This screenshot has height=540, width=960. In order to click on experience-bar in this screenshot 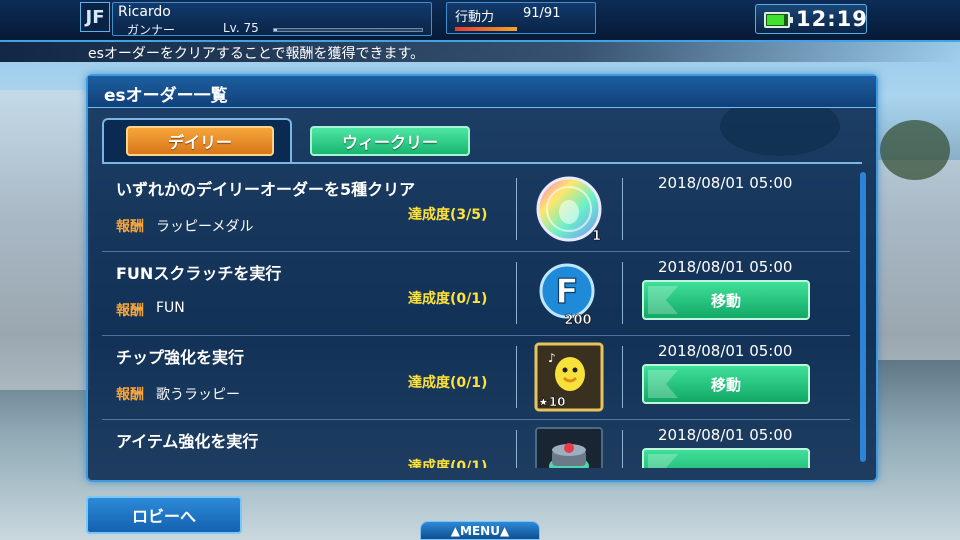, I will do `click(348, 30)`.